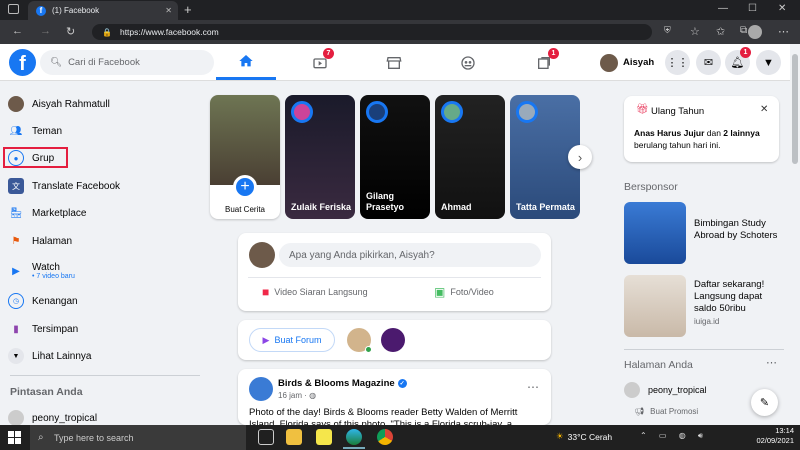  Describe the element at coordinates (394, 277) in the screenshot. I see `composer-divider` at that location.